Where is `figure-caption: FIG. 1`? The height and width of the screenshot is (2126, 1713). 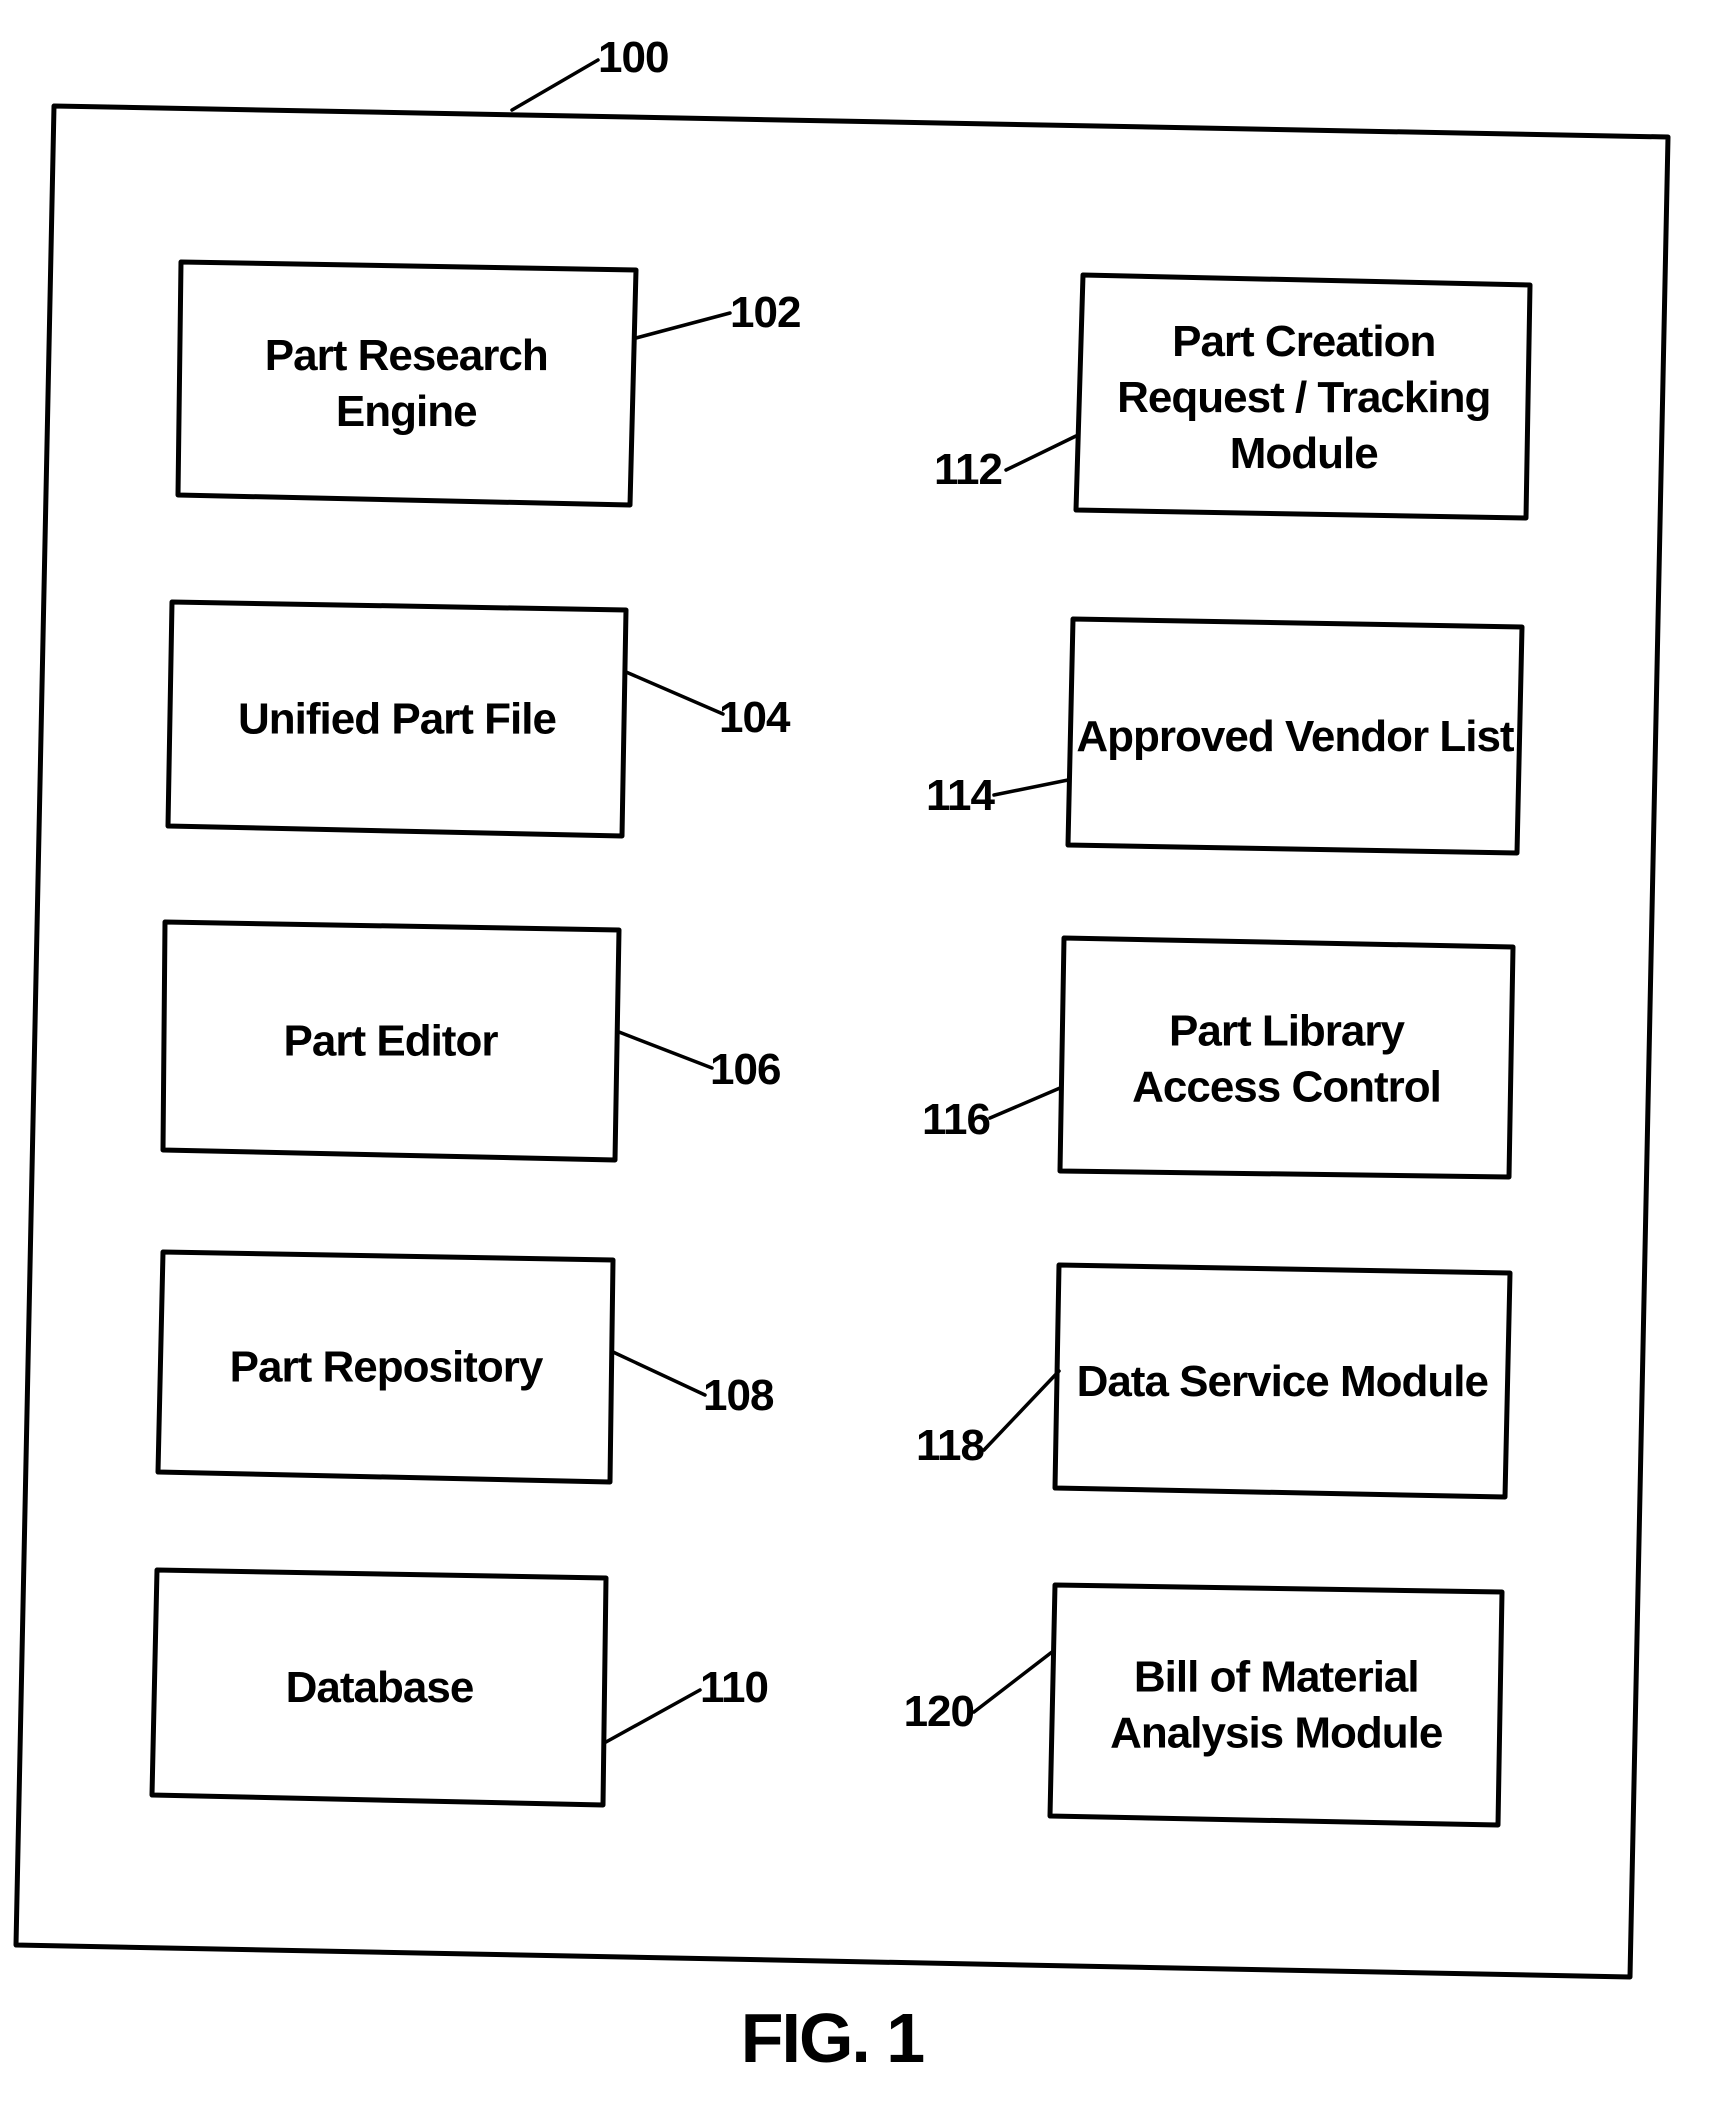 figure-caption: FIG. 1 is located at coordinates (832, 2038).